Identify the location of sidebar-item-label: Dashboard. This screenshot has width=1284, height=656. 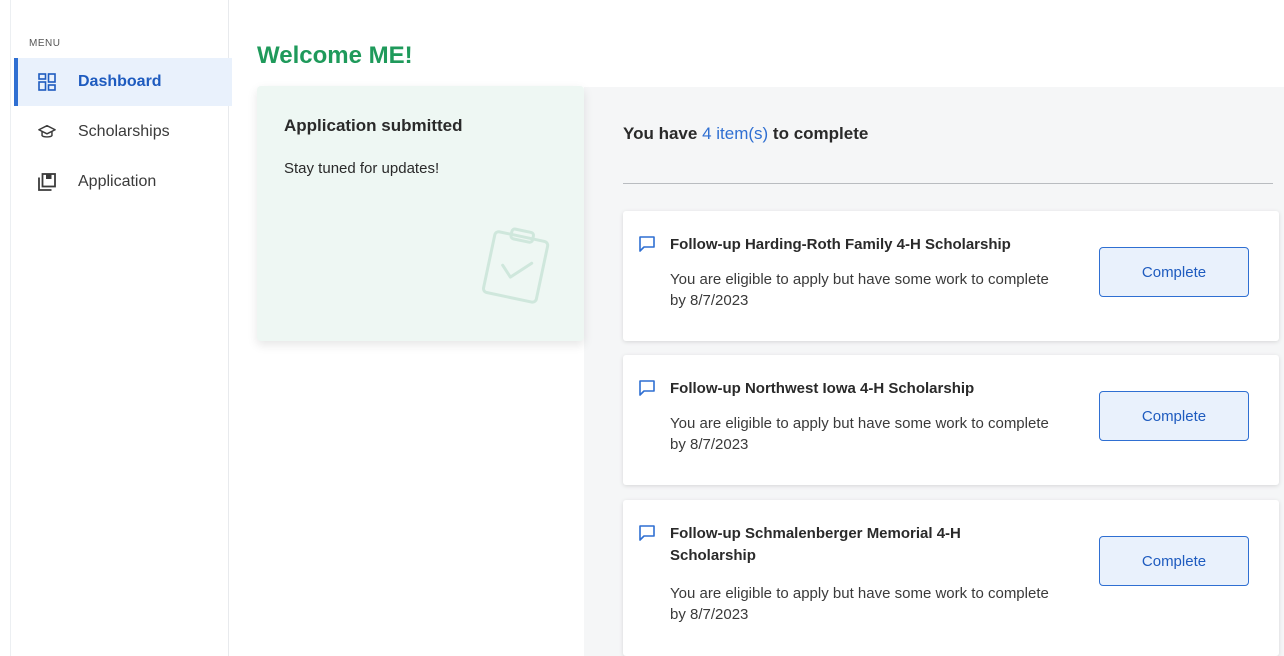
(120, 81).